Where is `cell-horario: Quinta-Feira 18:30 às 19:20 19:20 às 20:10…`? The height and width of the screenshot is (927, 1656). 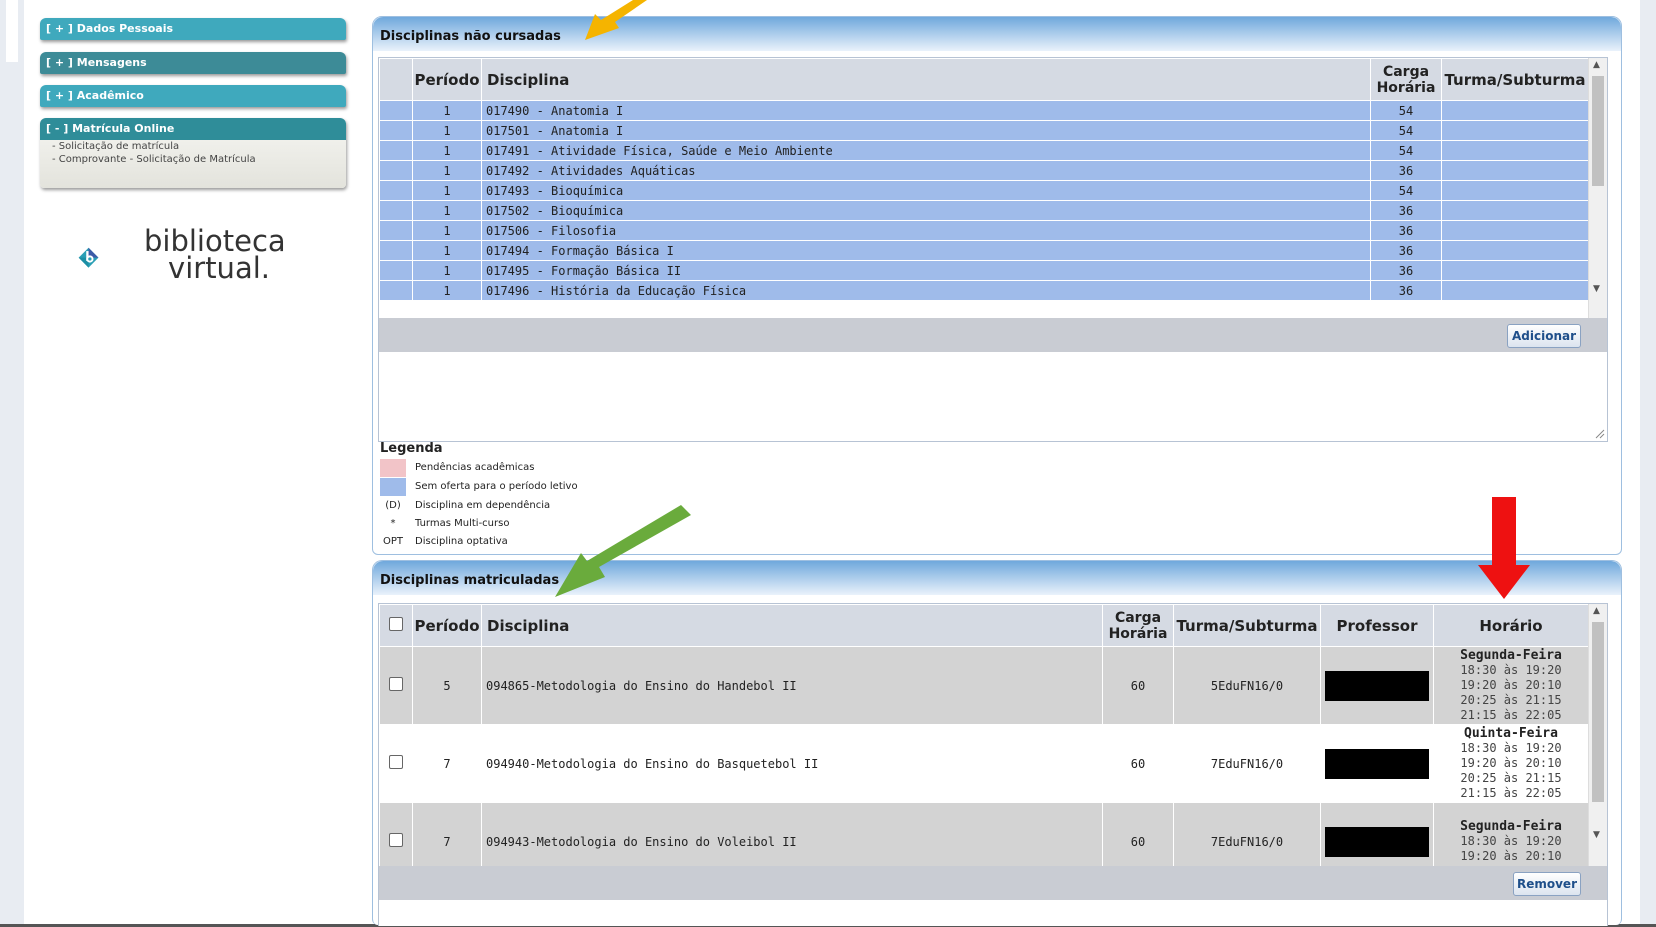
cell-horario: Quinta-Feira 18:30 às 19:20 19:20 às 20:10… is located at coordinates (1511, 763).